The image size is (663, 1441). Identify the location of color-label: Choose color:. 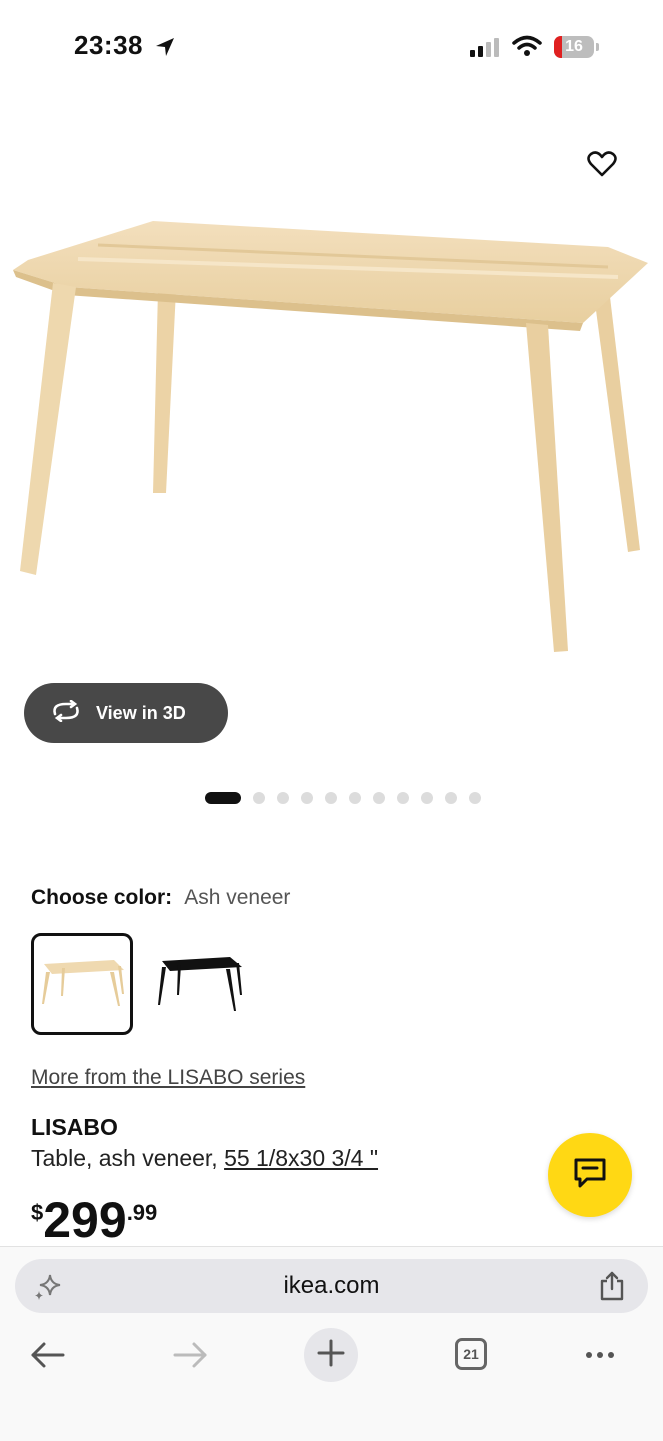
(102, 897).